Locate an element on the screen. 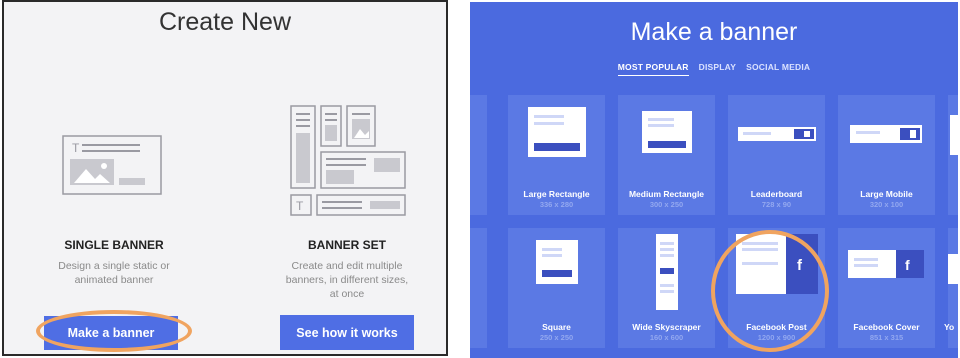 This screenshot has width=960, height=358. tile-name: Square is located at coordinates (556, 327).